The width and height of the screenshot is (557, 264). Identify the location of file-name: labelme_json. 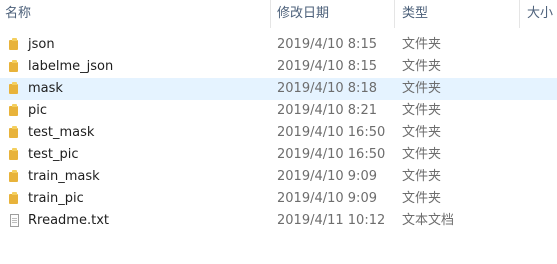
(71, 66).